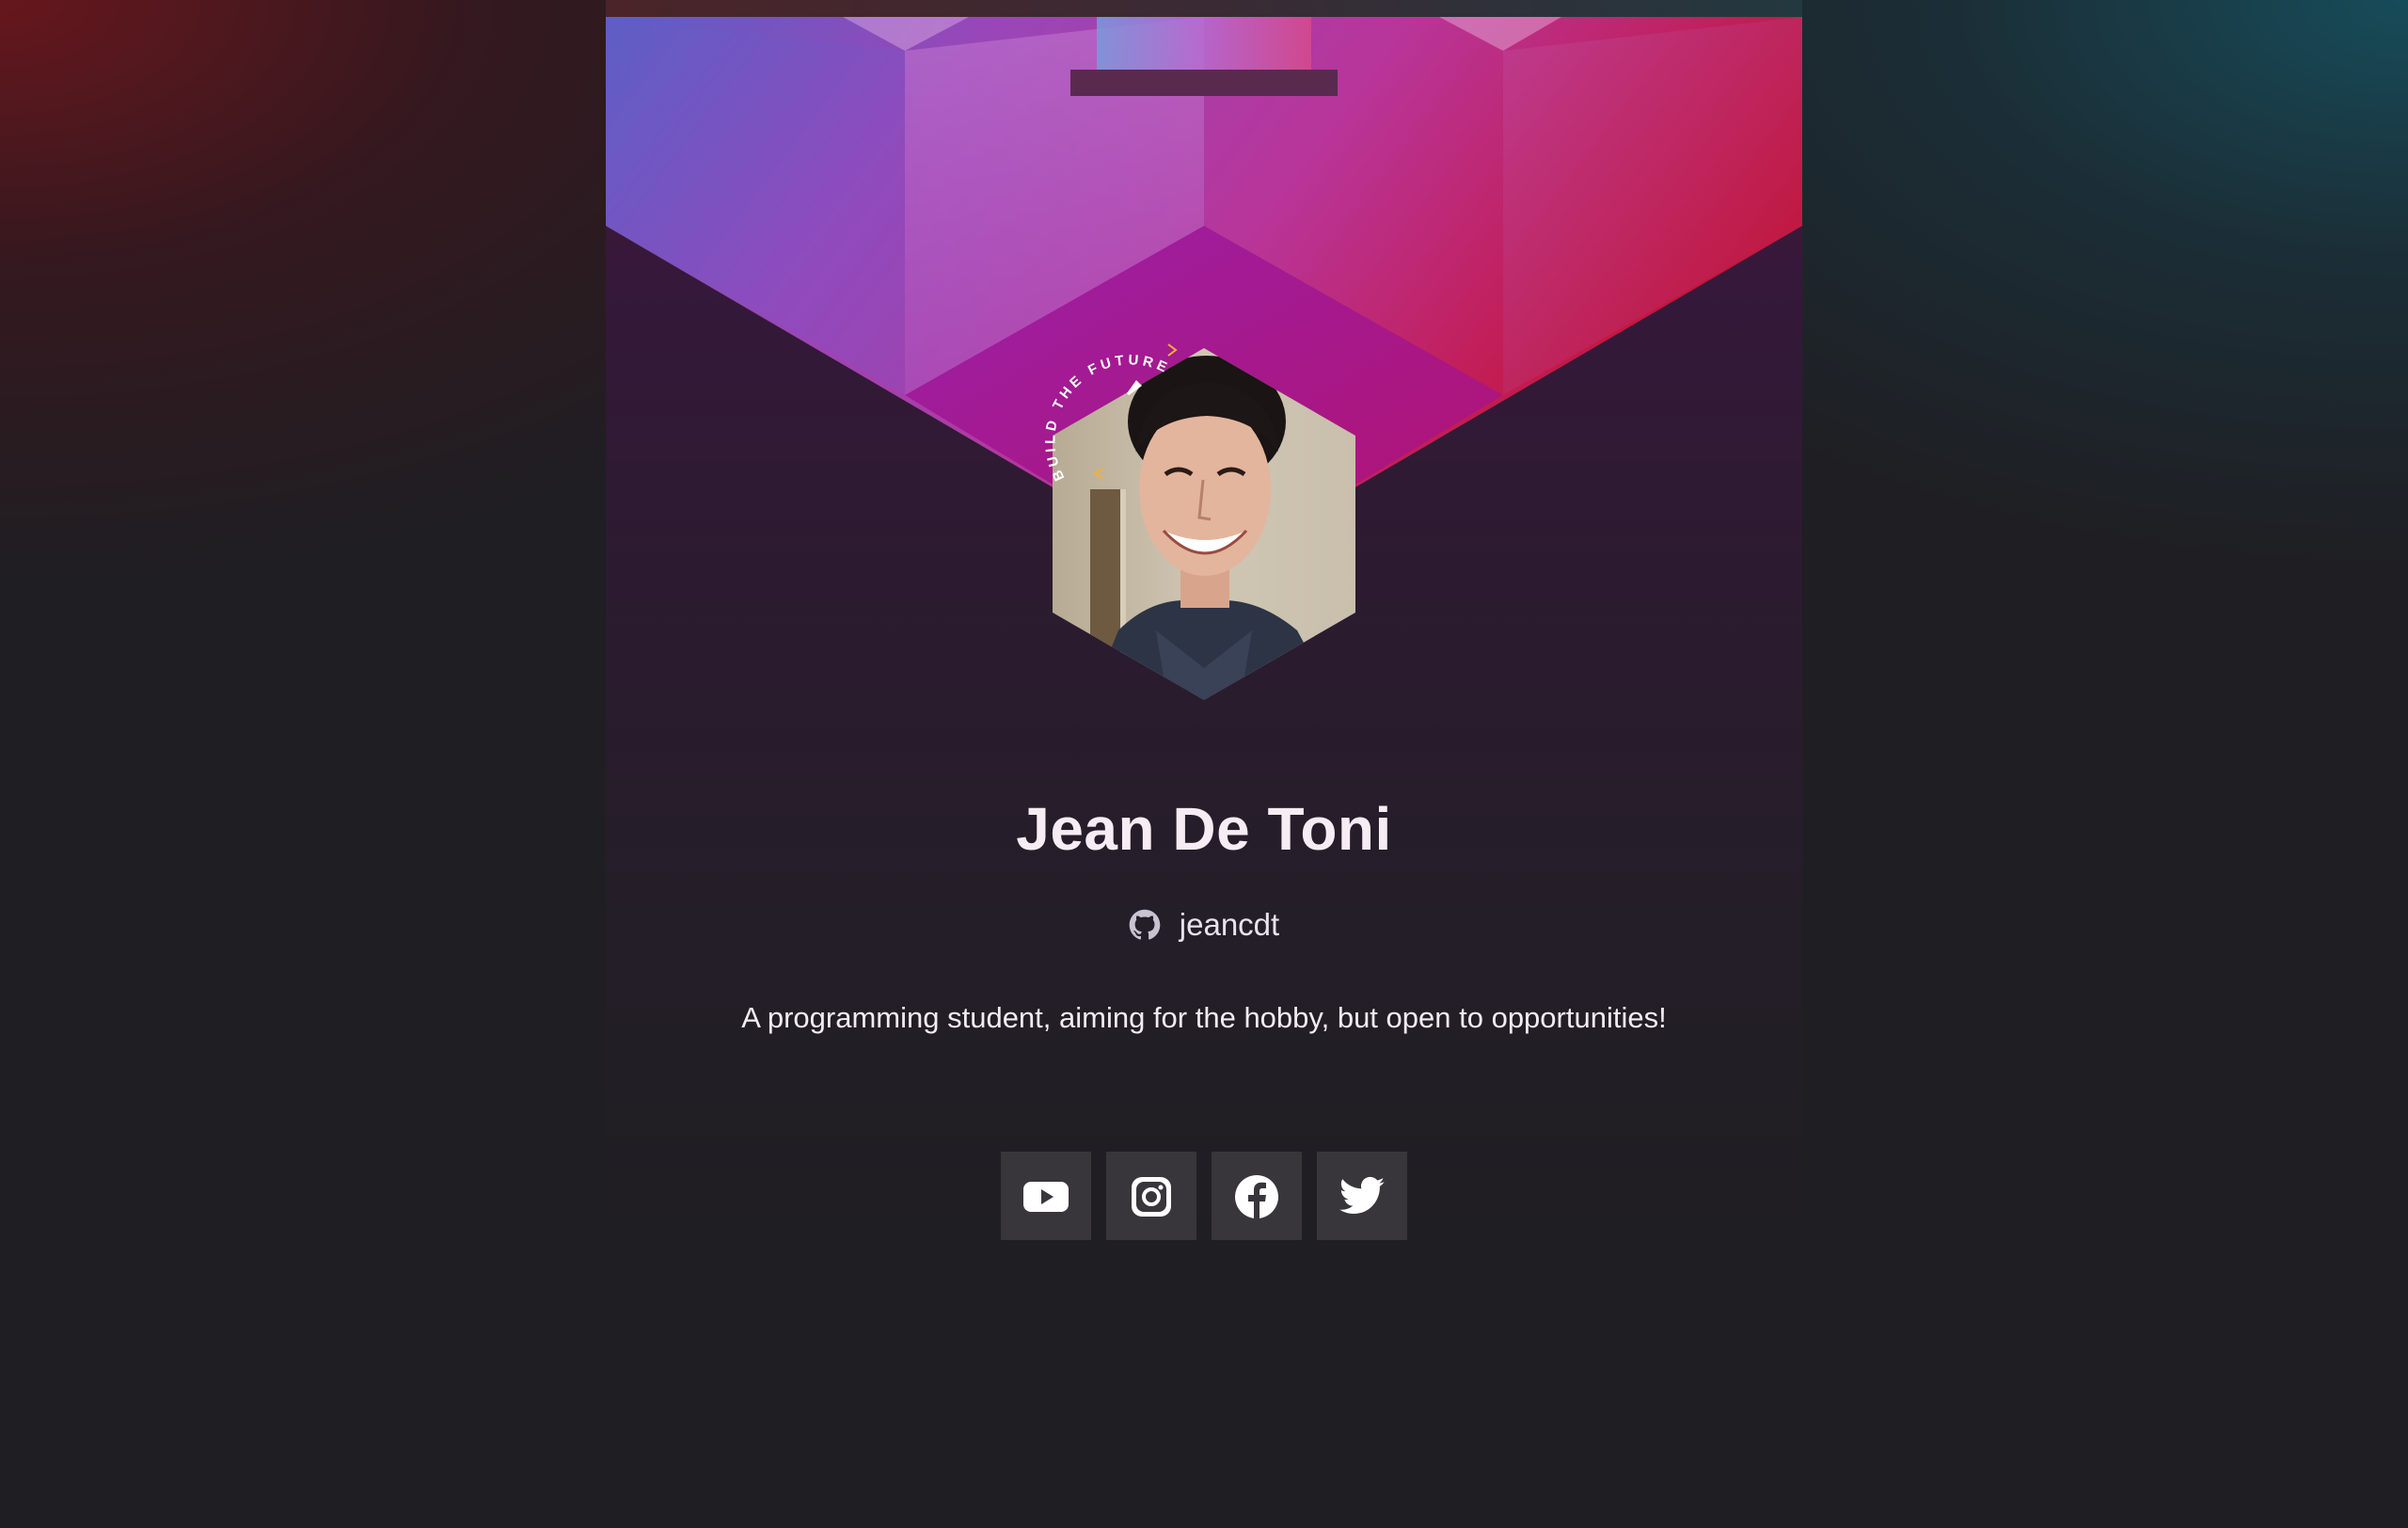  What do you see at coordinates (1204, 8) in the screenshot?
I see `top-strip` at bounding box center [1204, 8].